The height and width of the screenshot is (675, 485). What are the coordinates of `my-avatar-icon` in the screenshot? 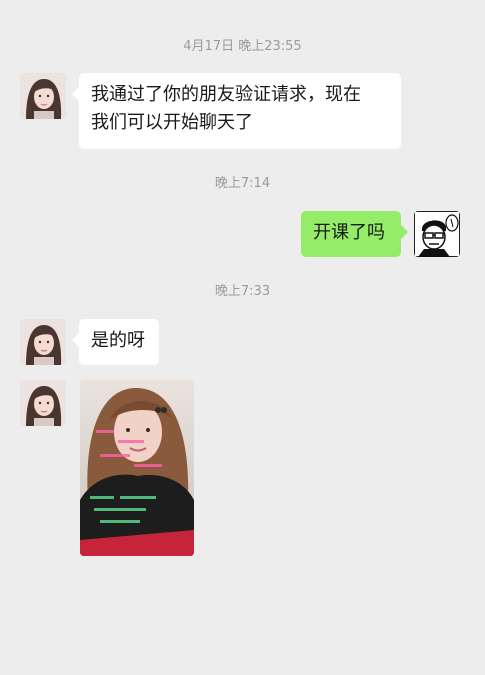 It's located at (437, 234).